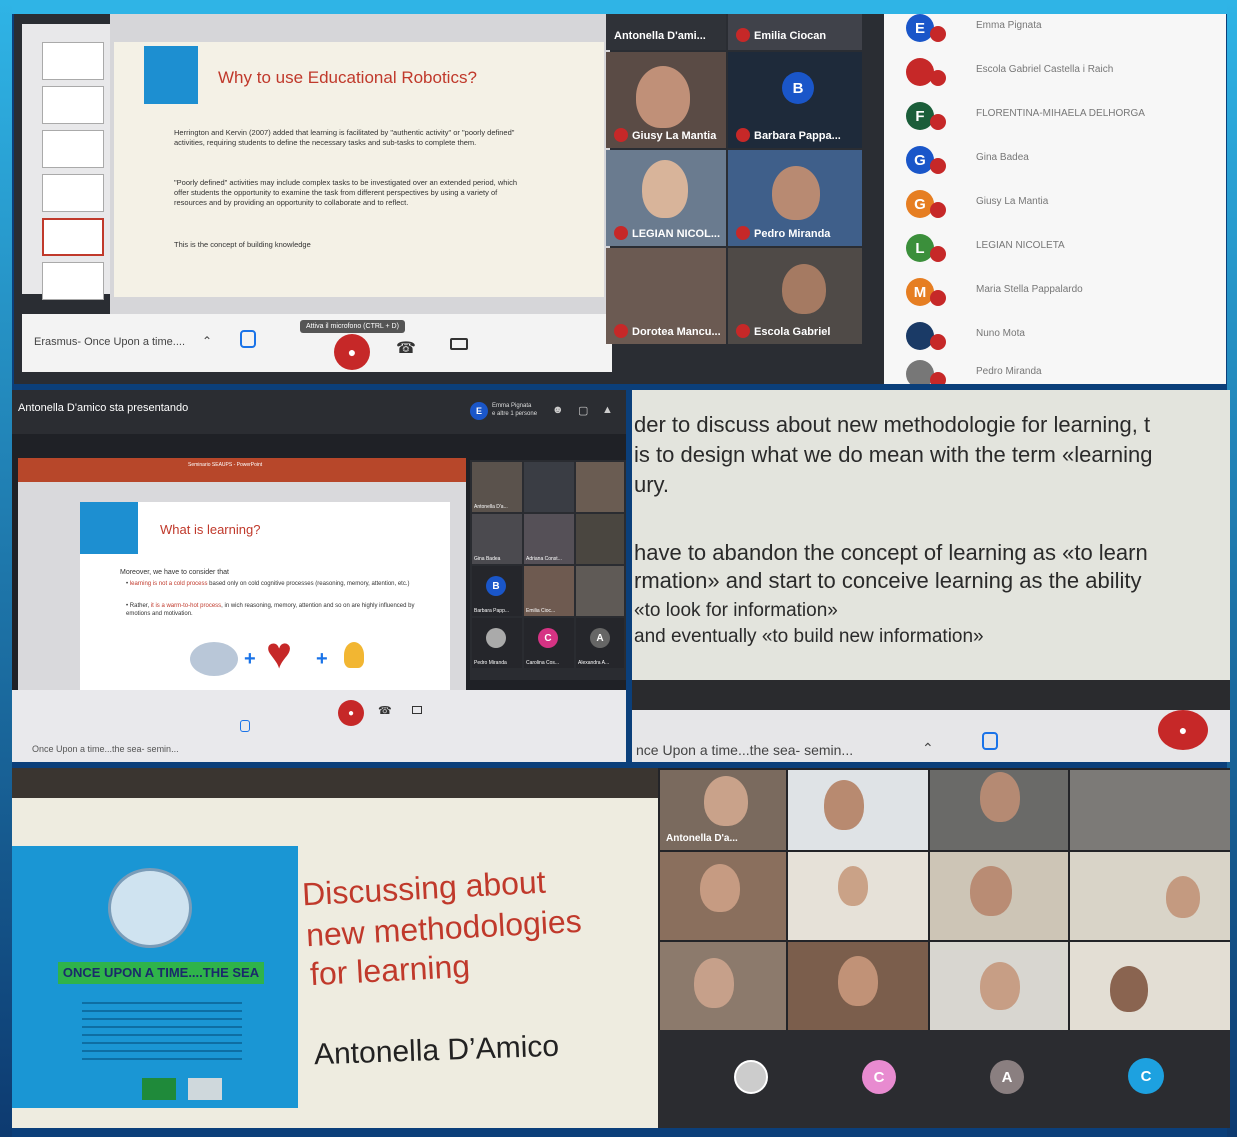 This screenshot has height=1137, width=1237. I want to click on participant-row: E Emma Pignata, so click(1049, 31).